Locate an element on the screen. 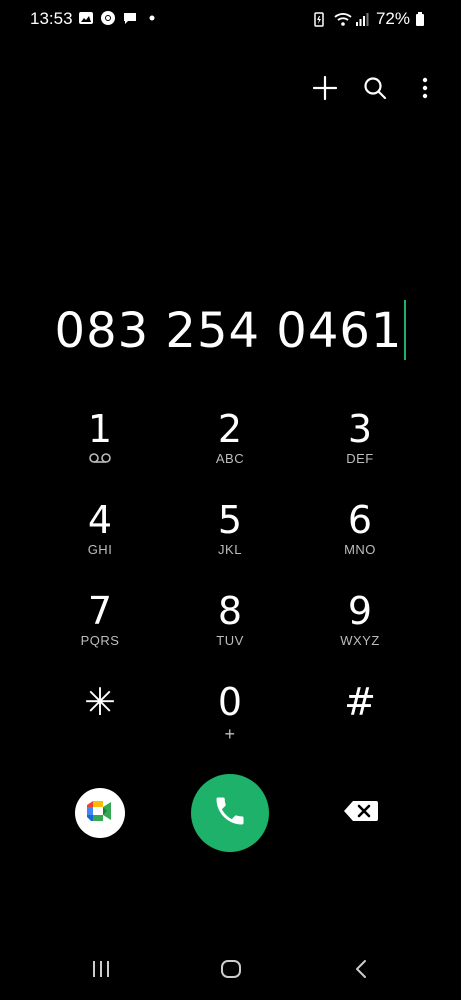 The width and height of the screenshot is (461, 1000). key-hash: # is located at coordinates (360, 726).